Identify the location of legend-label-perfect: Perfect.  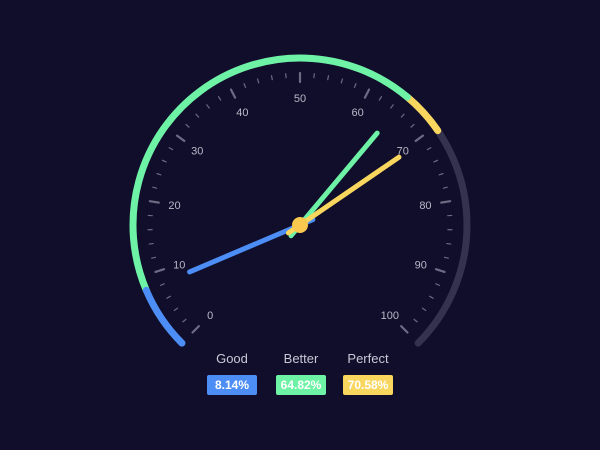
(368, 358).